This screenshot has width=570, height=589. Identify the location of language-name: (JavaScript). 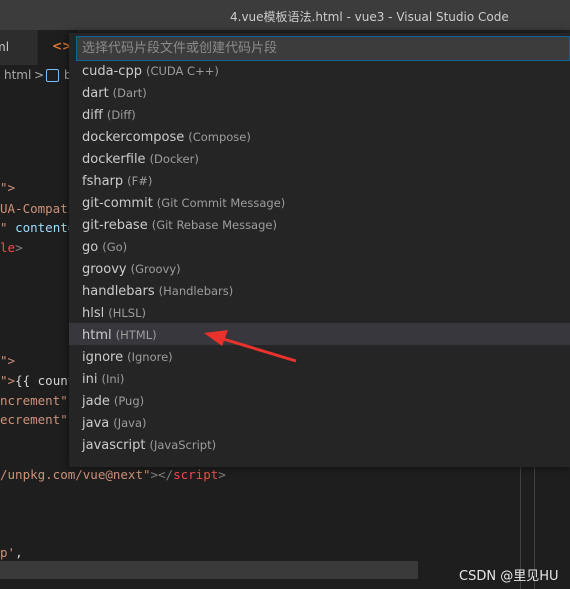
(183, 445).